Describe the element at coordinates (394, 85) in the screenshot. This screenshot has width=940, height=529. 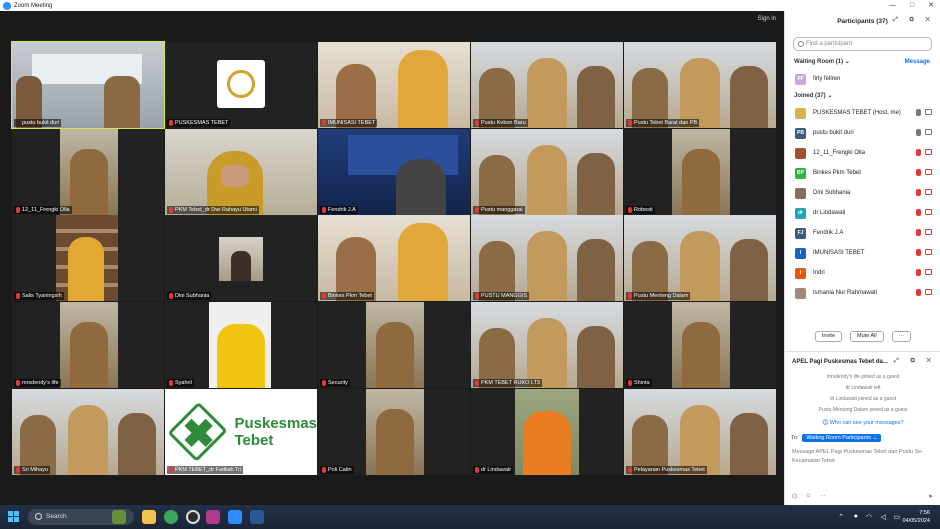
I see `video-tile: IMUNISASI TEBET` at that location.